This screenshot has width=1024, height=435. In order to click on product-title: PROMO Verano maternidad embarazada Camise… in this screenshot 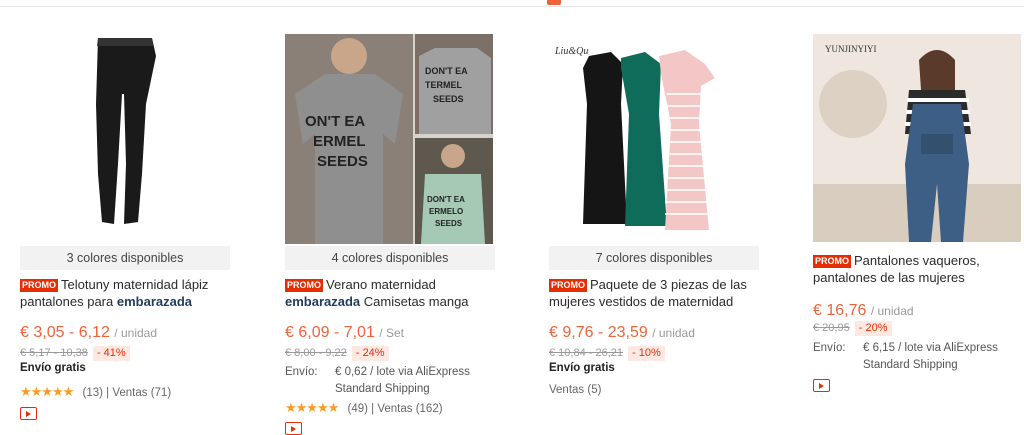, I will do `click(392, 293)`.